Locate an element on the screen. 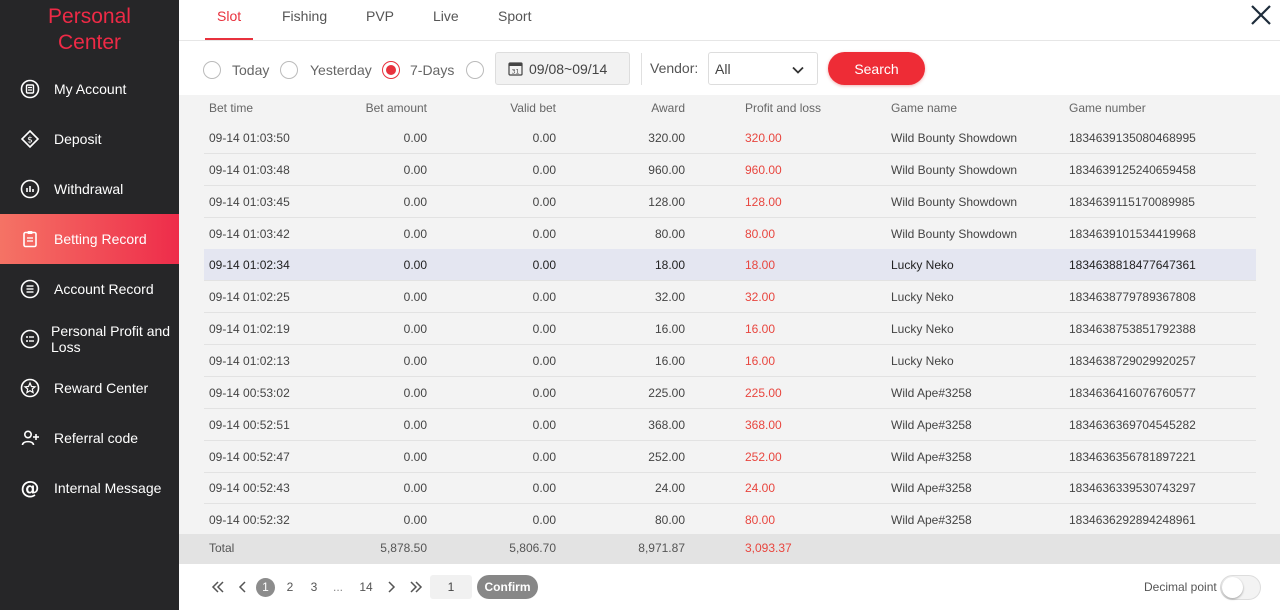  cell-bet-time: 09-14 00:52:51 is located at coordinates (249, 424).